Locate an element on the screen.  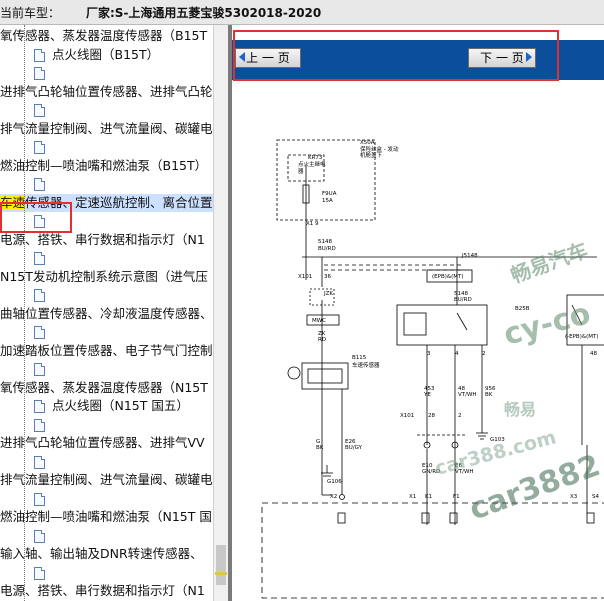
tree-item: 进排气凸轮轴位置传感器、进排气凸轮 is located at coordinates (106, 92).